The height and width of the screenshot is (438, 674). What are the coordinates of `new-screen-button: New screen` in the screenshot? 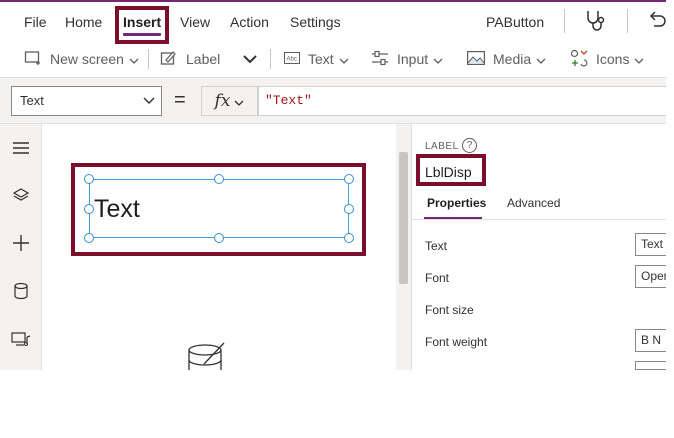 It's located at (81, 59).